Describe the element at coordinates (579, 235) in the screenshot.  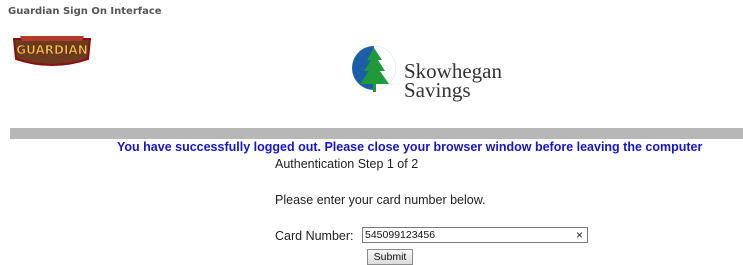
I see `clear-icon: ×` at that location.